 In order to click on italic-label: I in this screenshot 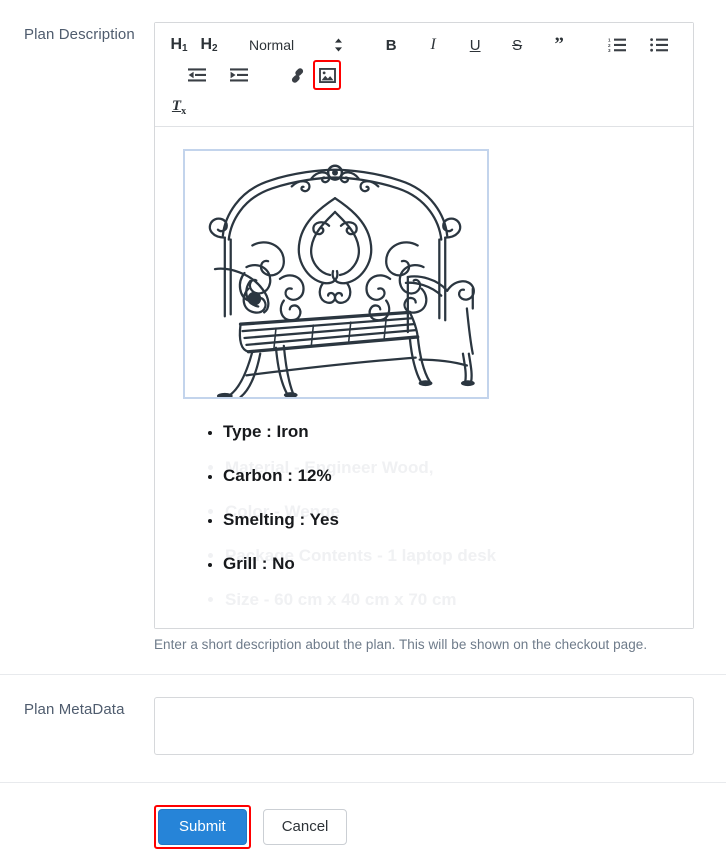, I will do `click(433, 44)`.